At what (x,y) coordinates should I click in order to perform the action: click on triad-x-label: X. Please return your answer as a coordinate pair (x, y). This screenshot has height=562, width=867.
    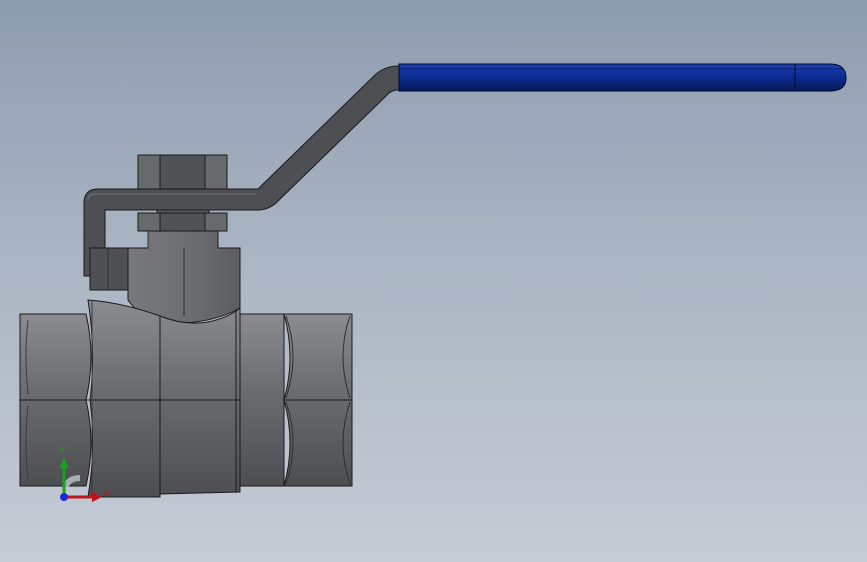
    Looking at the image, I should click on (106, 493).